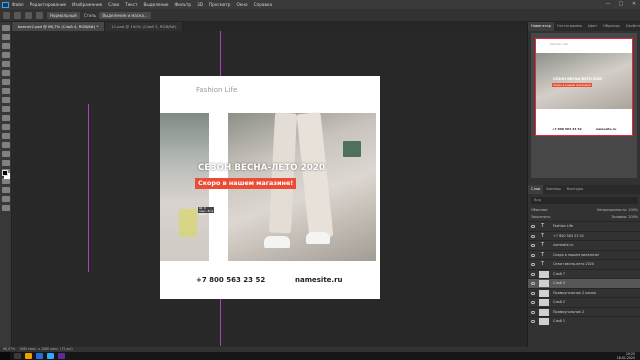  What do you see at coordinates (584, 283) in the screenshot?
I see `layer-row: Слой 4` at bounding box center [584, 283].